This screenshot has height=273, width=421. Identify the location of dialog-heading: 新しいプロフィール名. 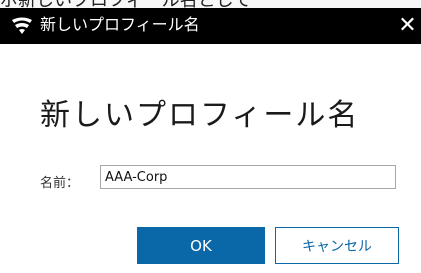
(200, 115).